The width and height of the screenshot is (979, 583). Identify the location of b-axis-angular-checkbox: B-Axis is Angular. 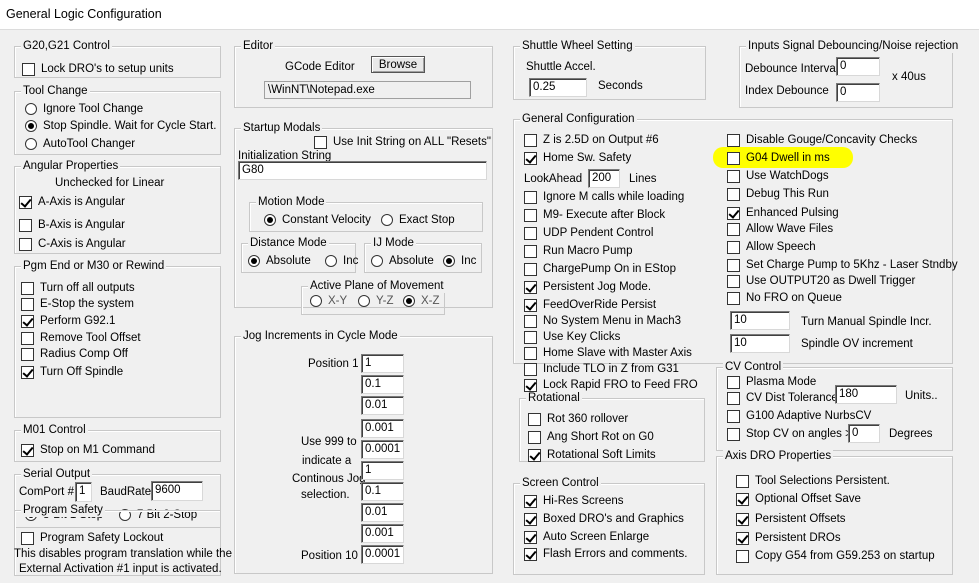
(72, 225).